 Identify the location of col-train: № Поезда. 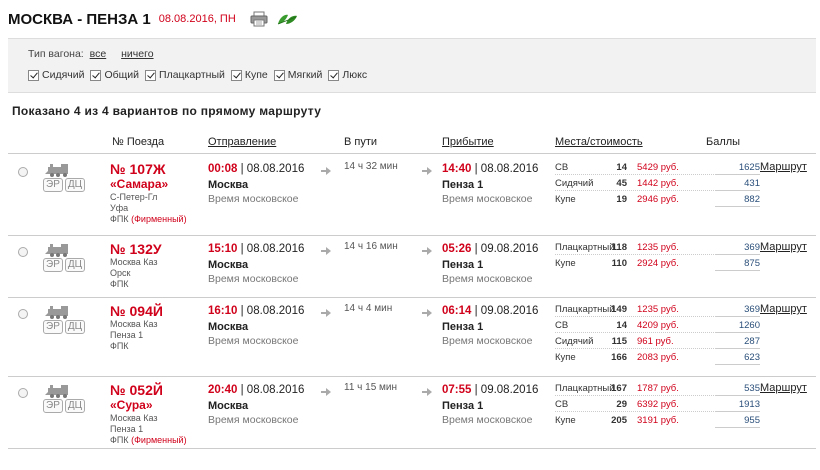
(138, 142).